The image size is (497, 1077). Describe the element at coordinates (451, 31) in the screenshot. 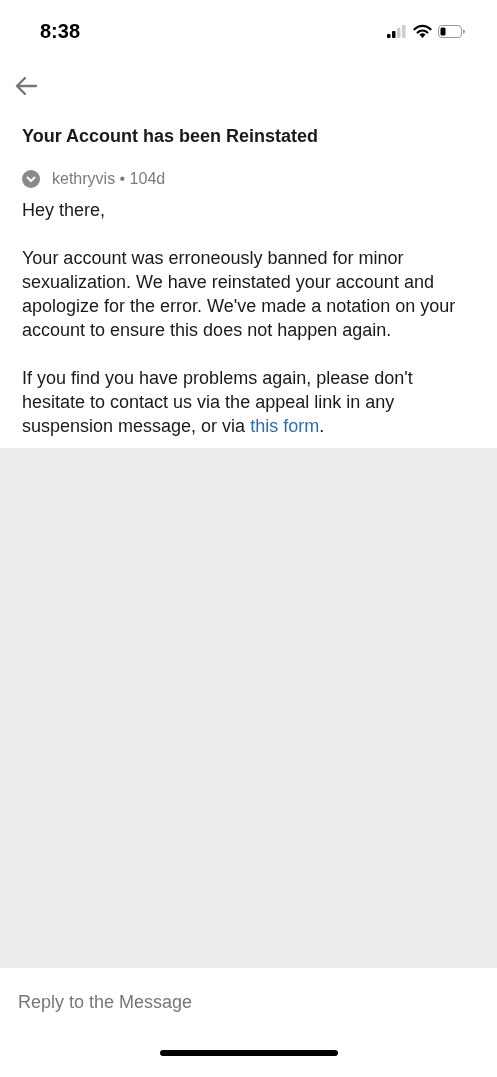

I see `battery-icon` at that location.